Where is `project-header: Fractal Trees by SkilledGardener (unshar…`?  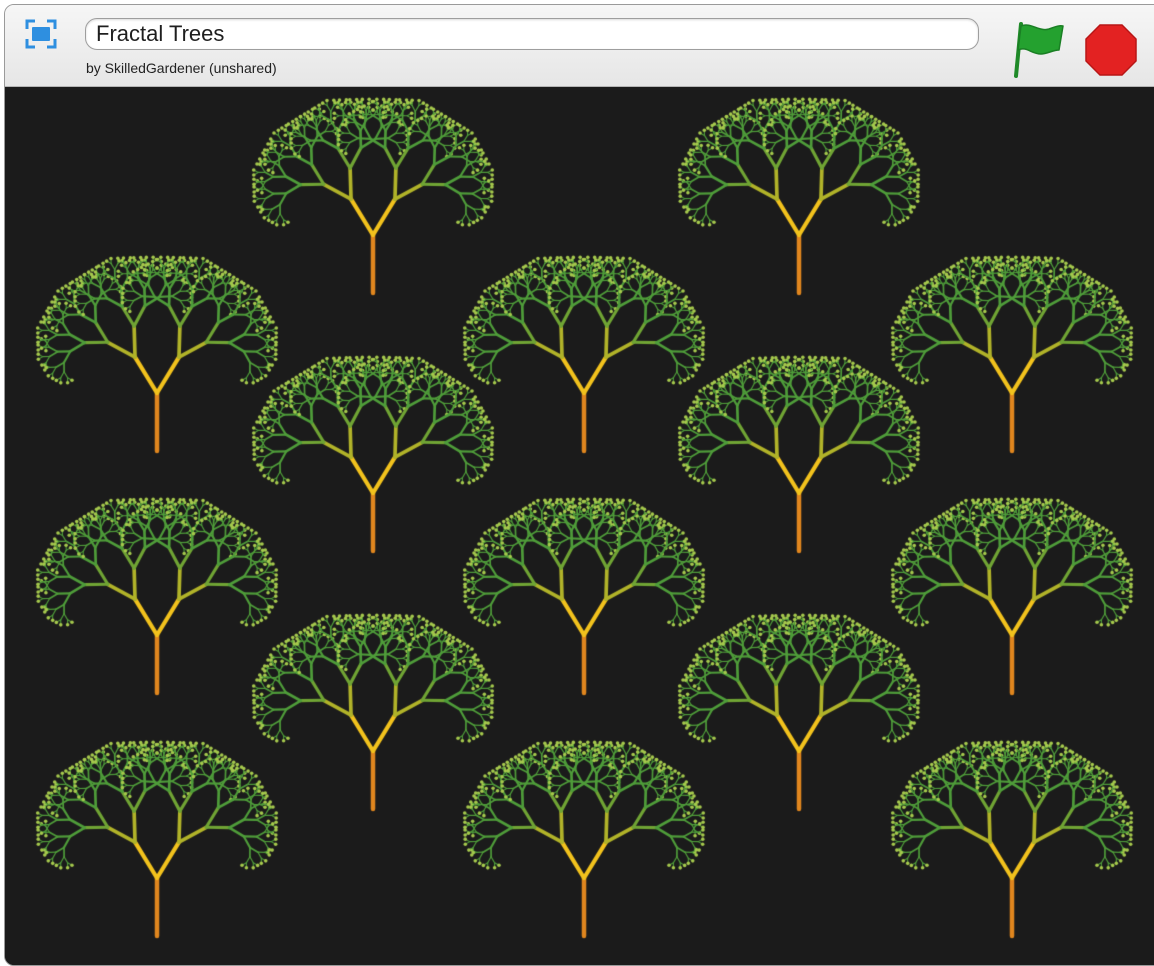 project-header: Fractal Trees by SkilledGardener (unshar… is located at coordinates (579, 46).